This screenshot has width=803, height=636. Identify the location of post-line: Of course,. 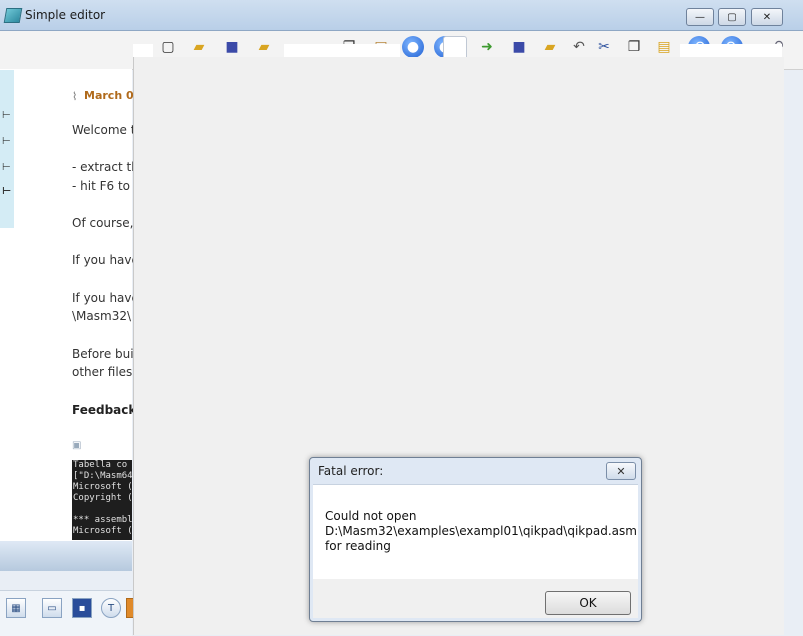
(103, 223).